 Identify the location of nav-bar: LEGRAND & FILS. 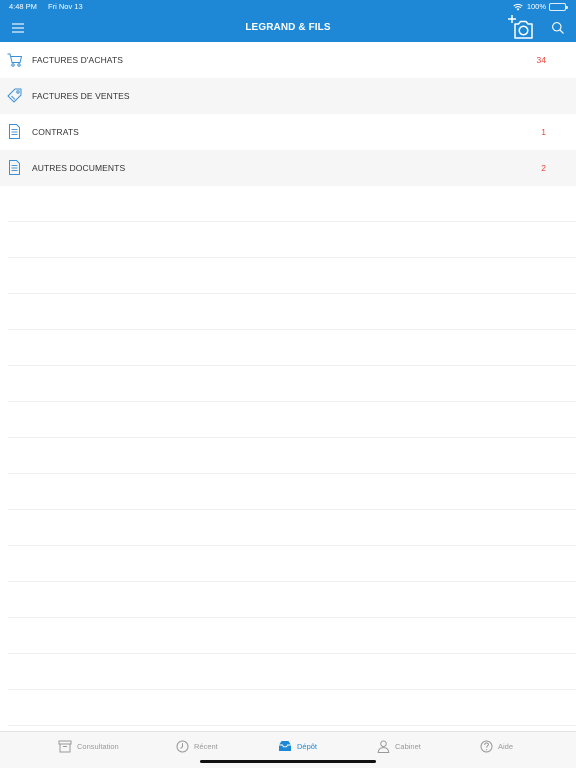
(288, 28).